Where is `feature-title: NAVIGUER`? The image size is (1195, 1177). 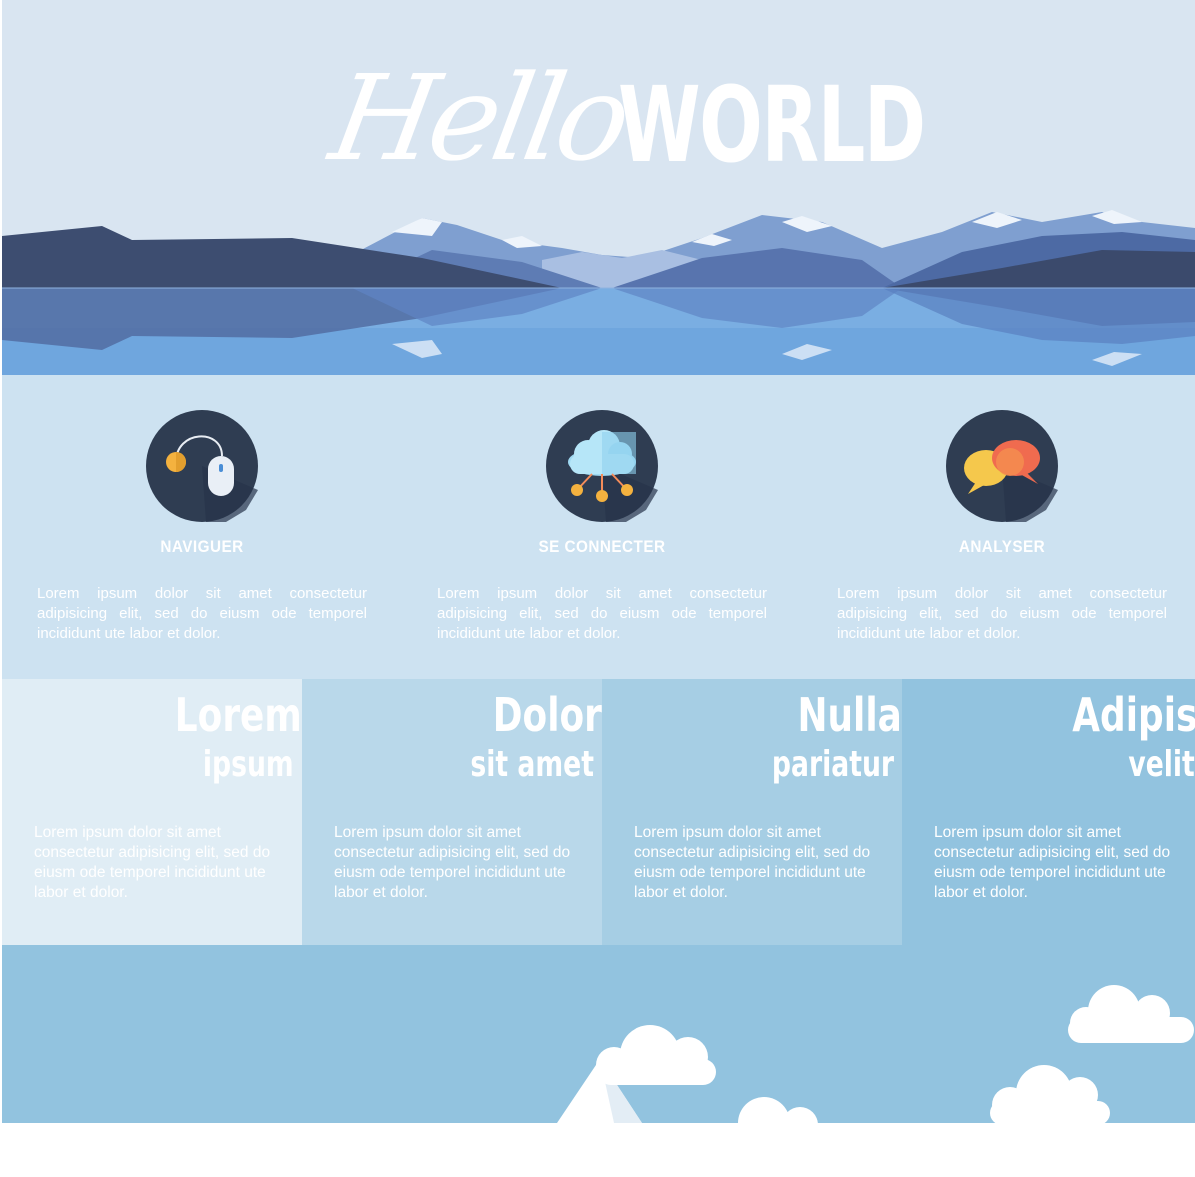
feature-title: NAVIGUER is located at coordinates (202, 546).